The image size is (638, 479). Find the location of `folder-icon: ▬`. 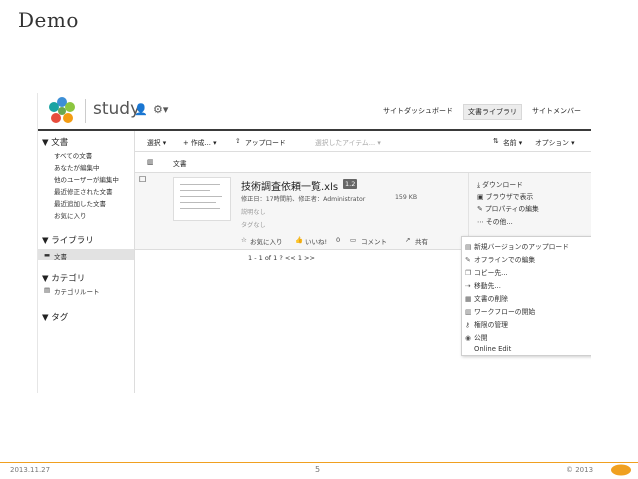

folder-icon: ▬ is located at coordinates (47, 255).